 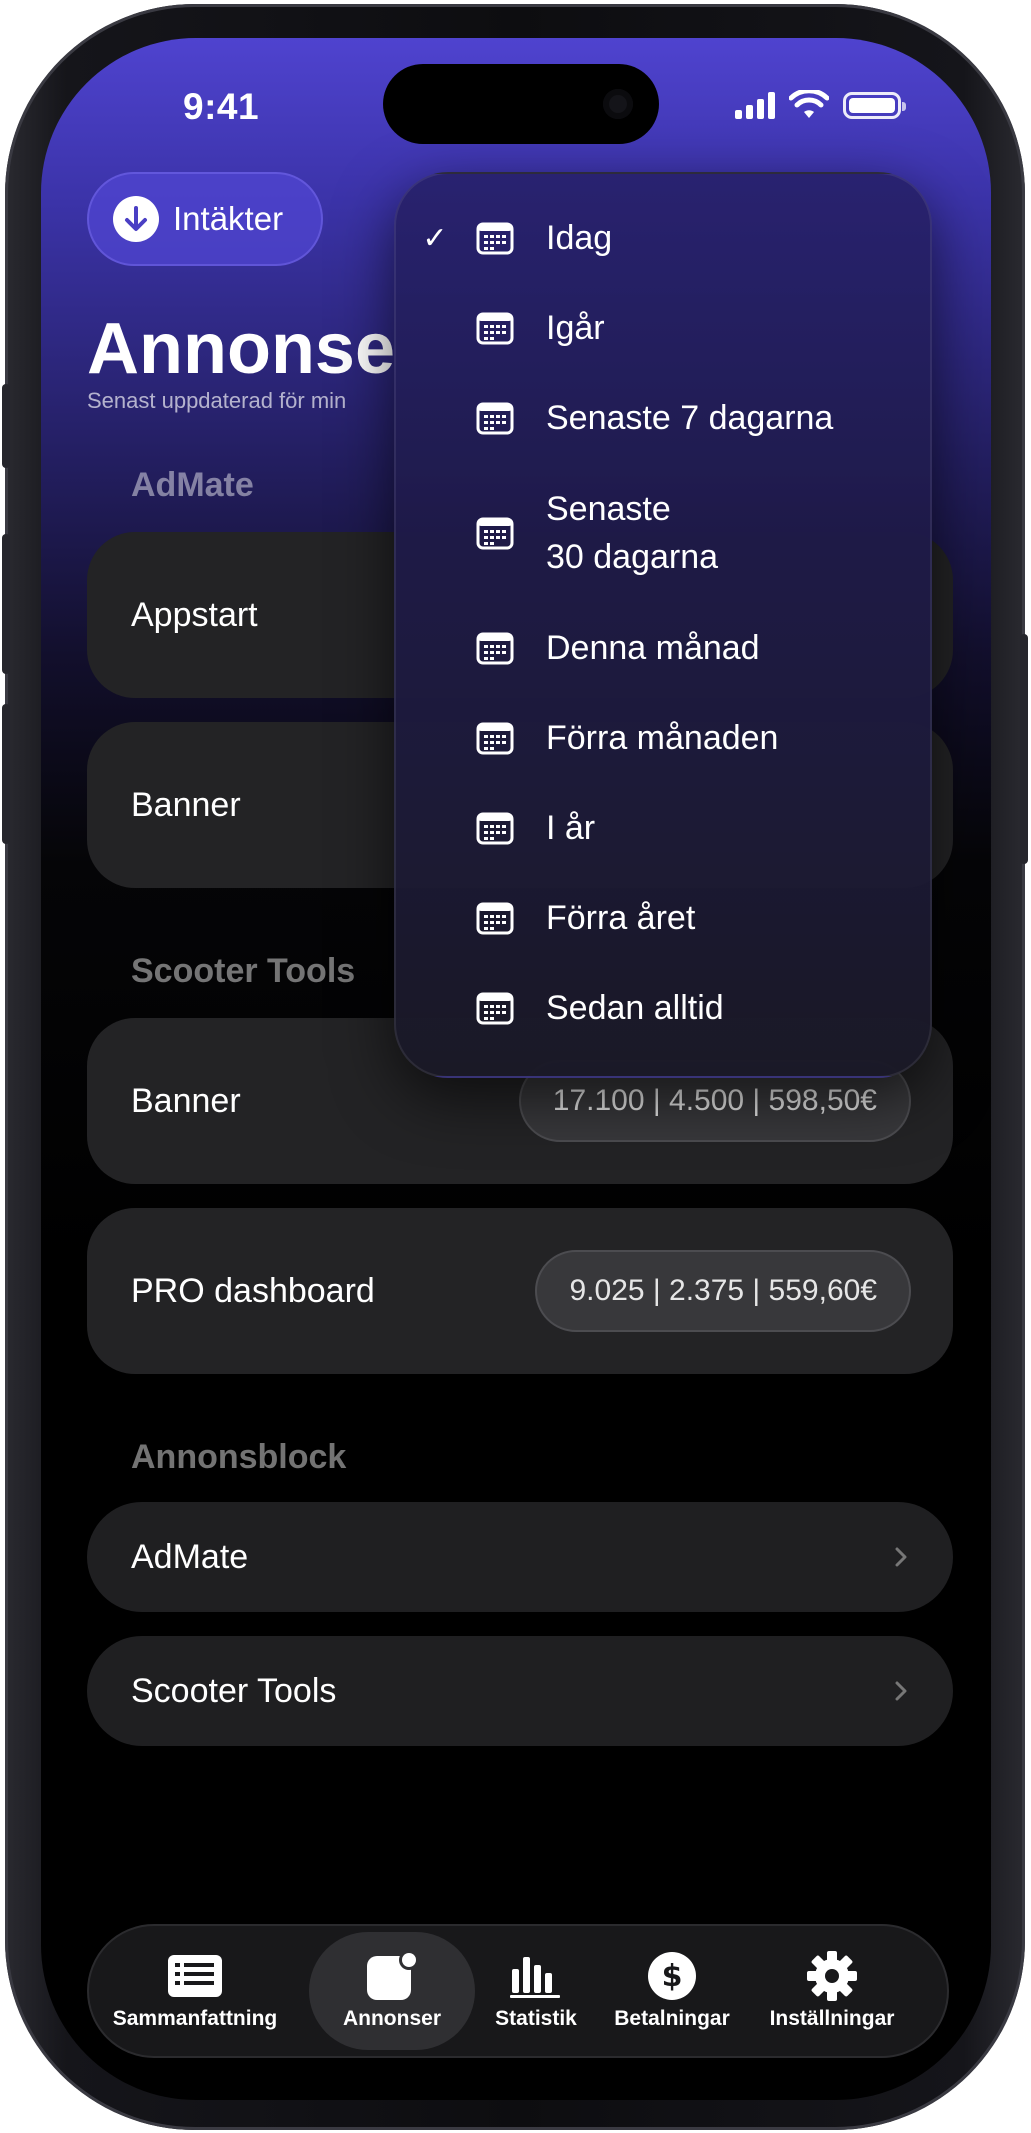 I want to click on ad-block-row-scooter-tools: Scooter Tools, so click(x=520, y=1691).